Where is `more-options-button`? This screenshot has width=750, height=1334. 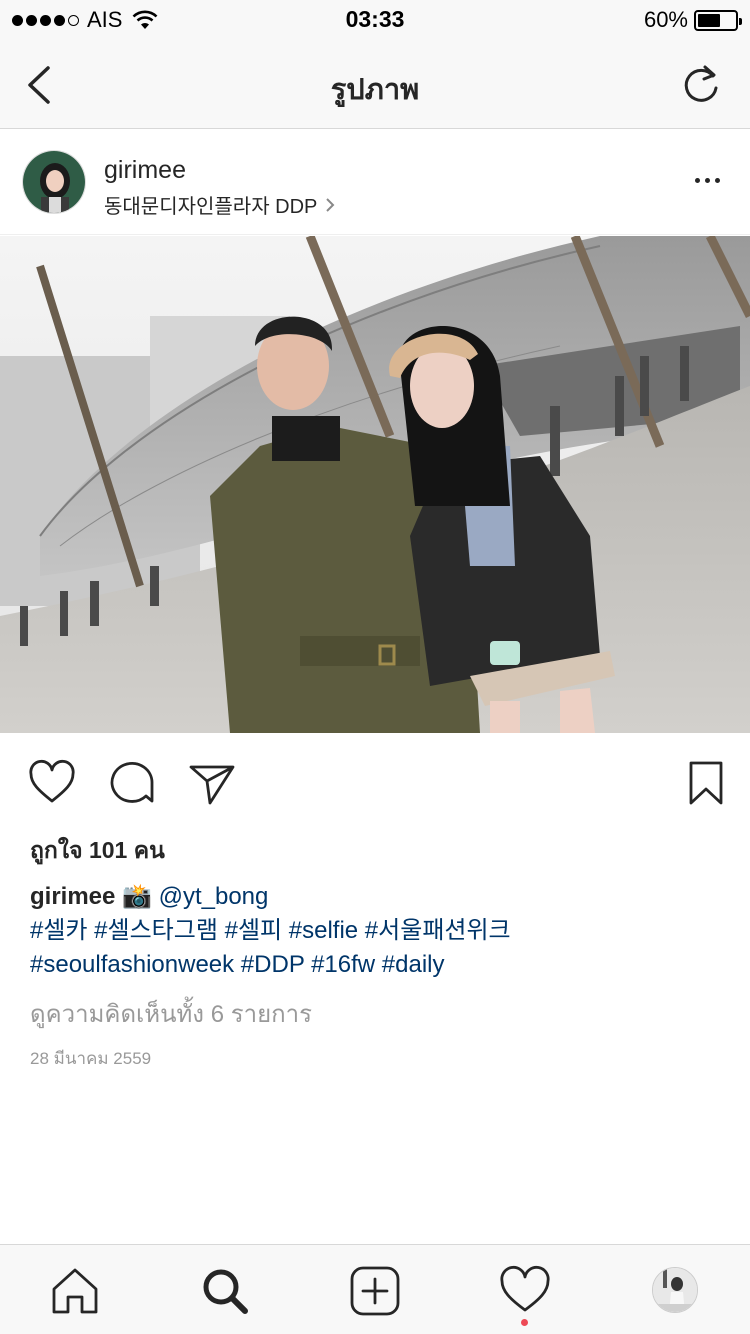 more-options-button is located at coordinates (707, 180).